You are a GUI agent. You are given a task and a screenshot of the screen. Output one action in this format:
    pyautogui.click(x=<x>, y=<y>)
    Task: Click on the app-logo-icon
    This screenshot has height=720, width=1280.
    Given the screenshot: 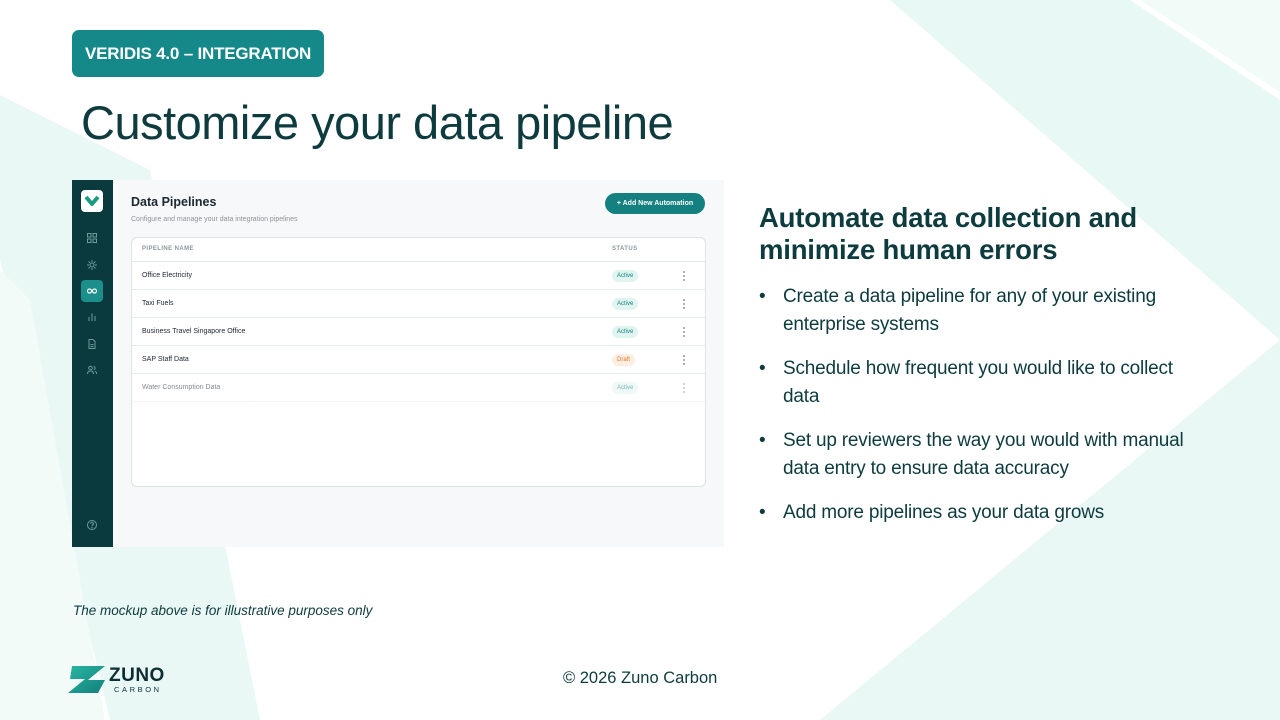 What is the action you would take?
    pyautogui.click(x=92, y=201)
    